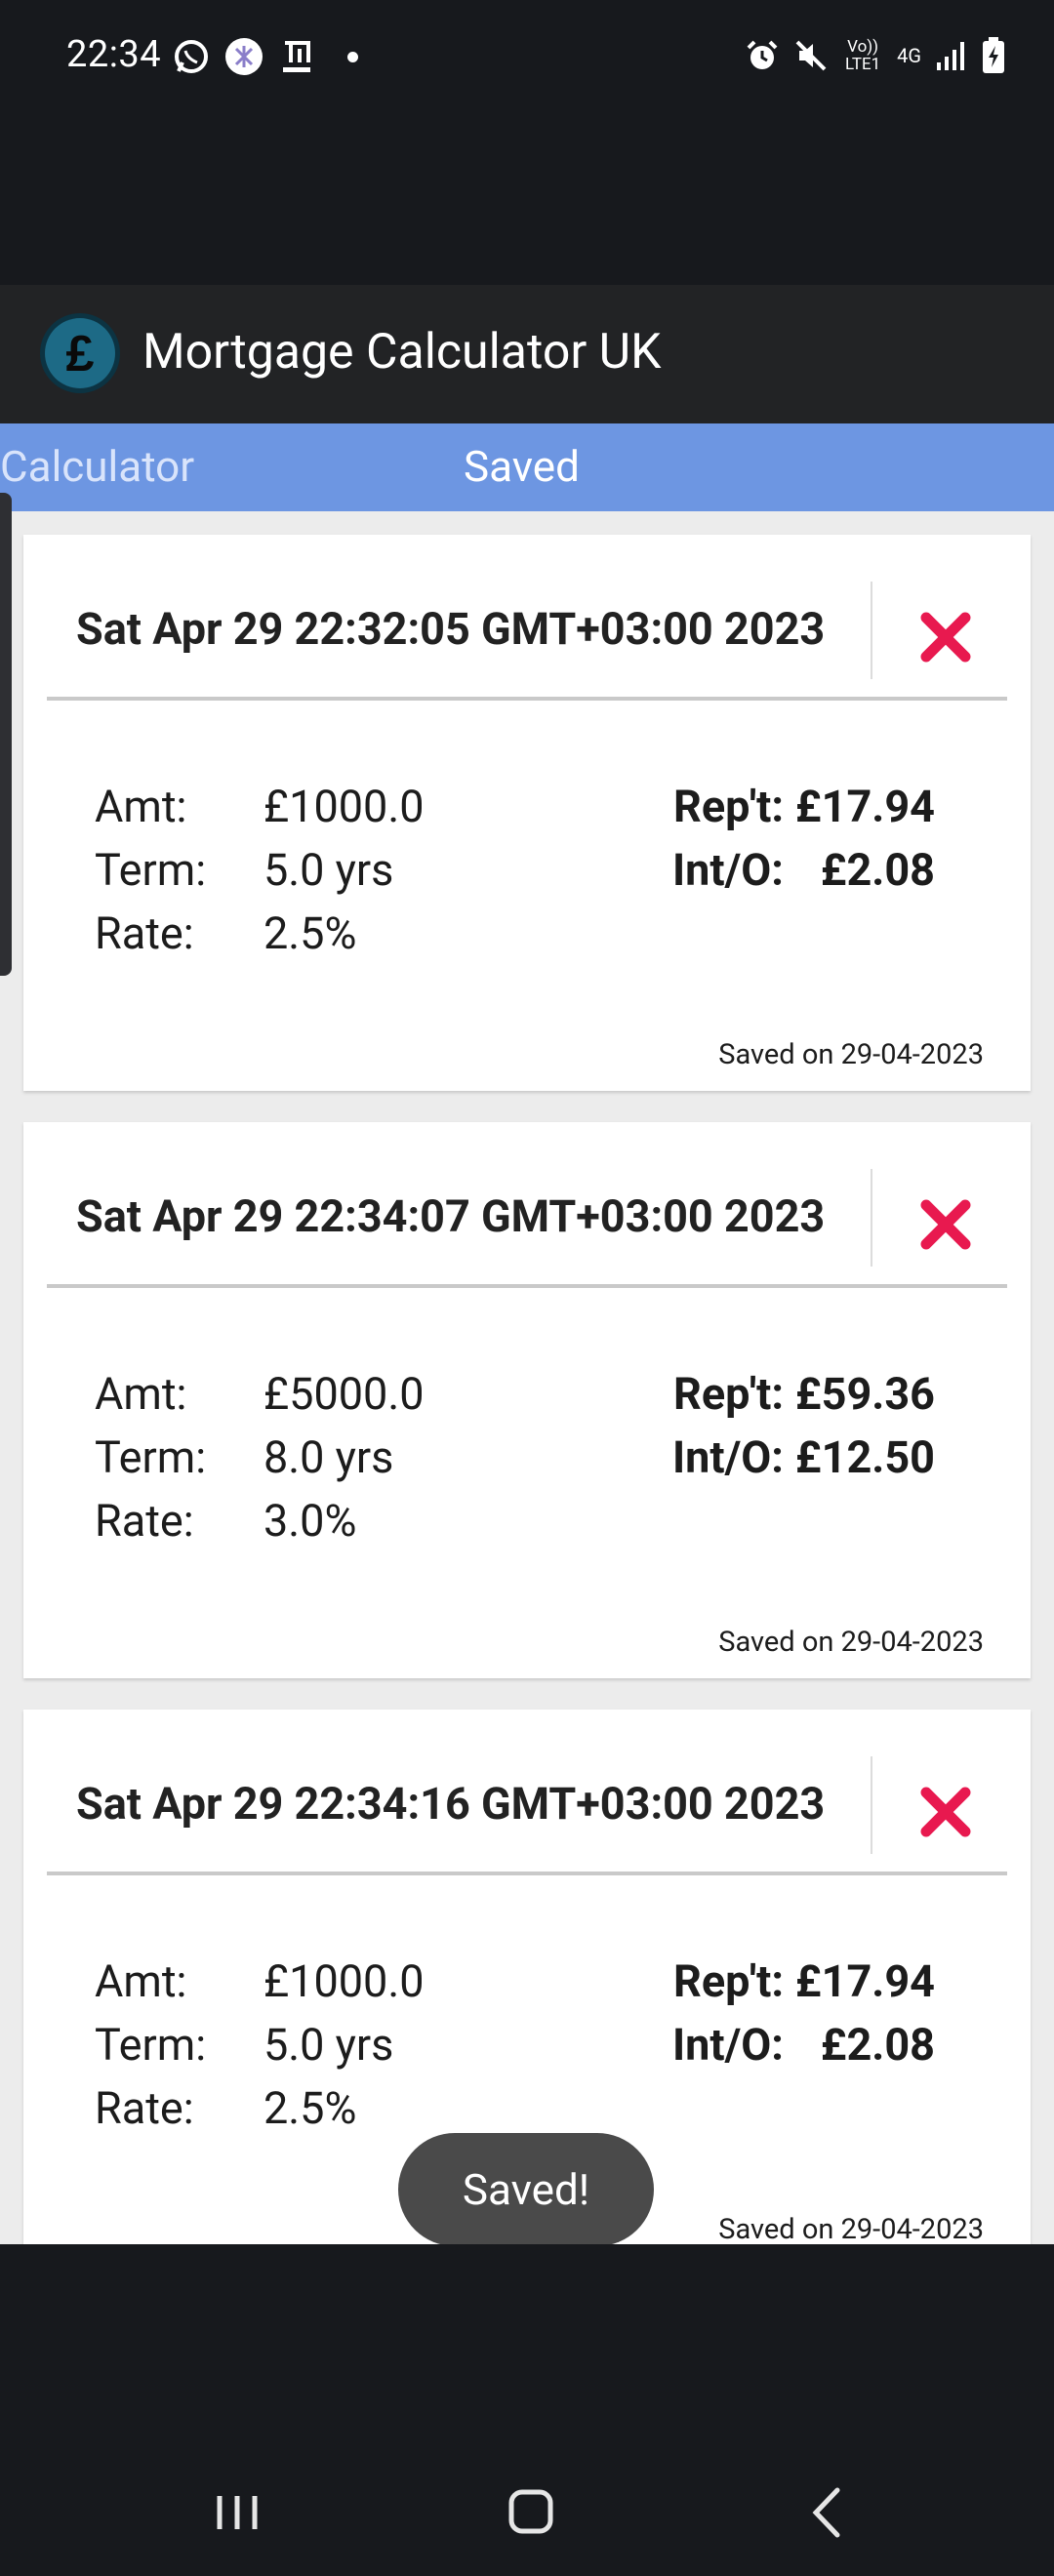 This screenshot has width=1054, height=2576. I want to click on toast-message: Saved!, so click(526, 2189).